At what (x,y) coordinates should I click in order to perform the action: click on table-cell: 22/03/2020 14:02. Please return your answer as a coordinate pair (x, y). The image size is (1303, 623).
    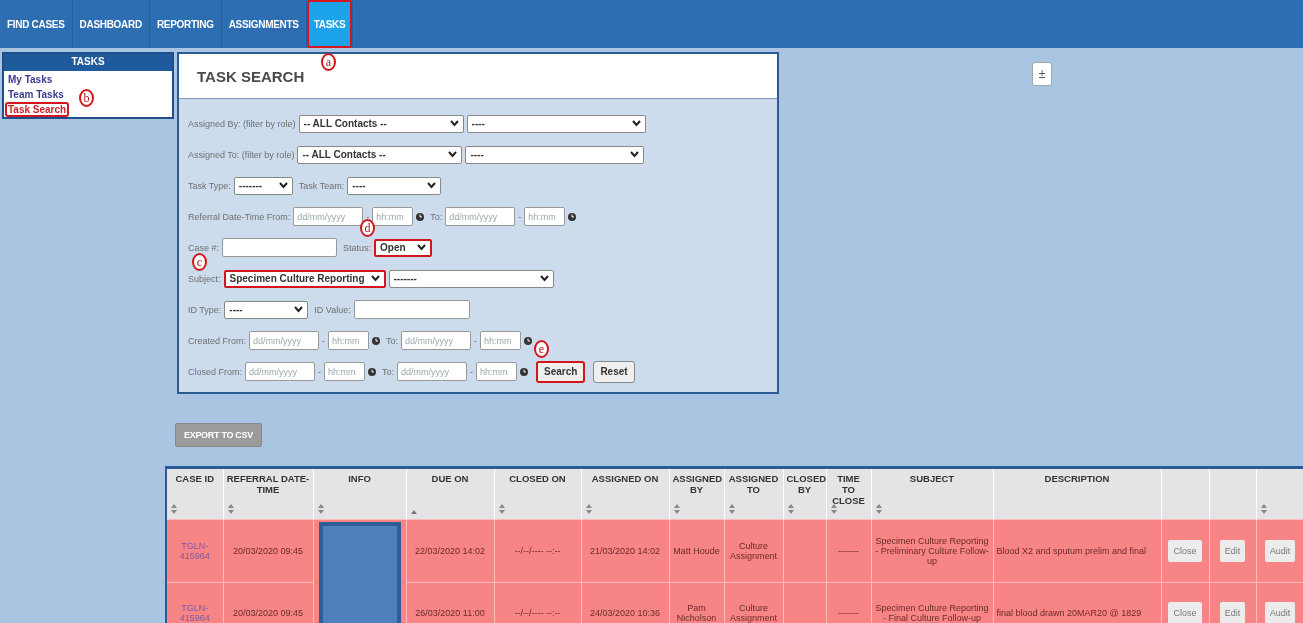
    Looking at the image, I should click on (450, 550).